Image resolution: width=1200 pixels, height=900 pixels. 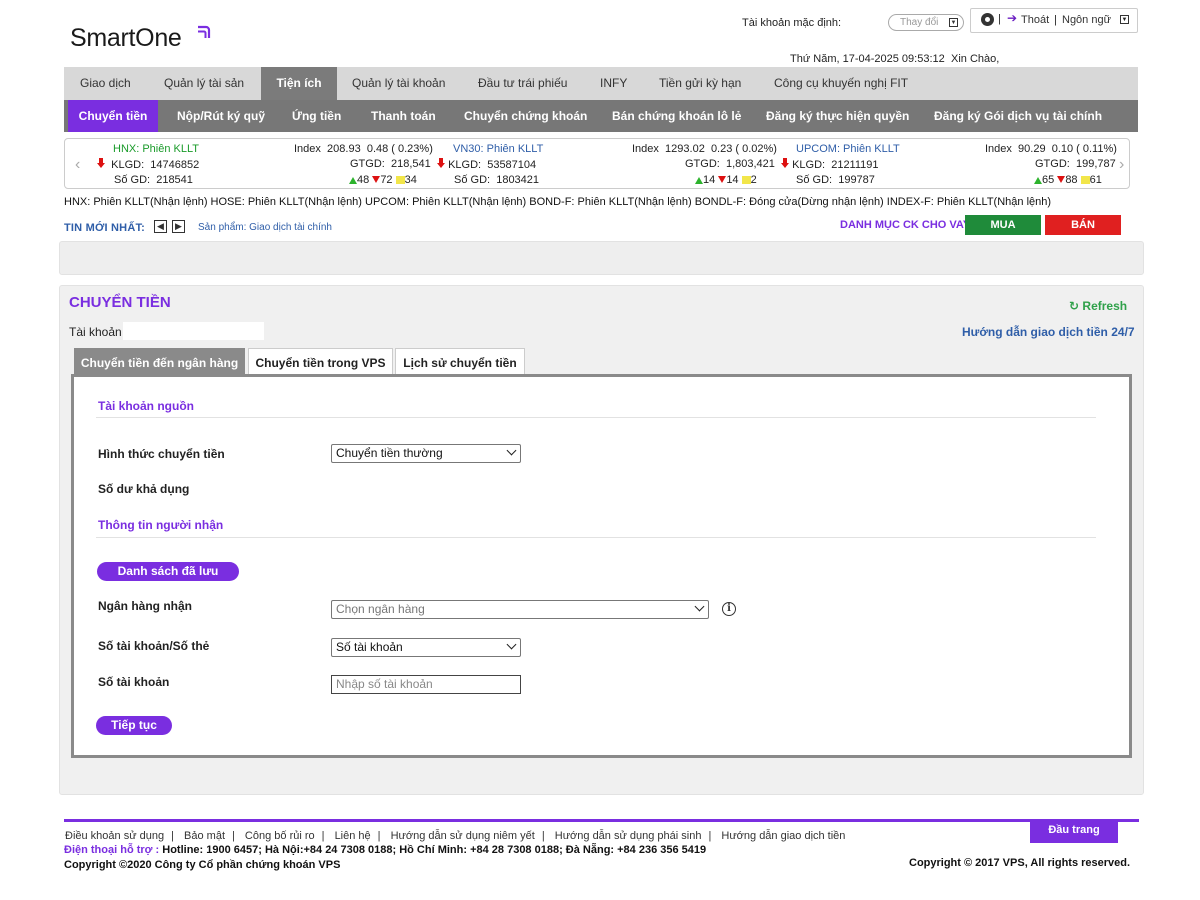 I want to click on sub-nav-dang-ky-quyen: Đăng ký thực hiện quyền, so click(x=837, y=116).